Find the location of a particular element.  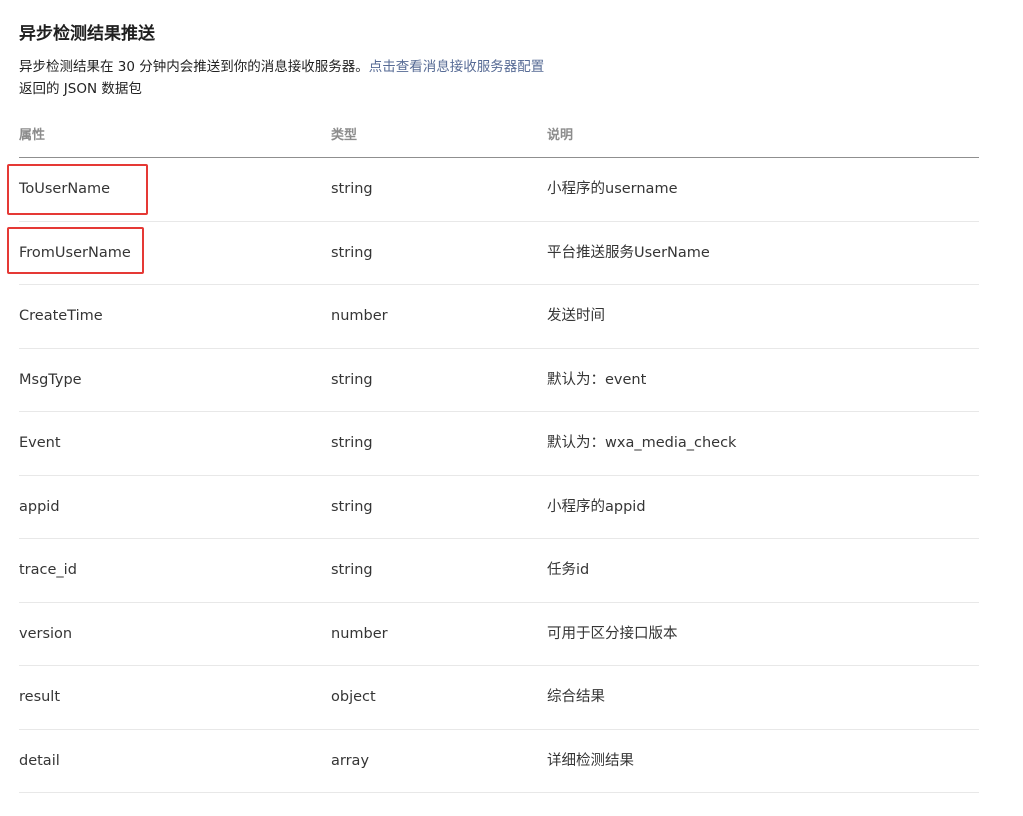

table-row: ToUserName string 小程序的username is located at coordinates (499, 190).